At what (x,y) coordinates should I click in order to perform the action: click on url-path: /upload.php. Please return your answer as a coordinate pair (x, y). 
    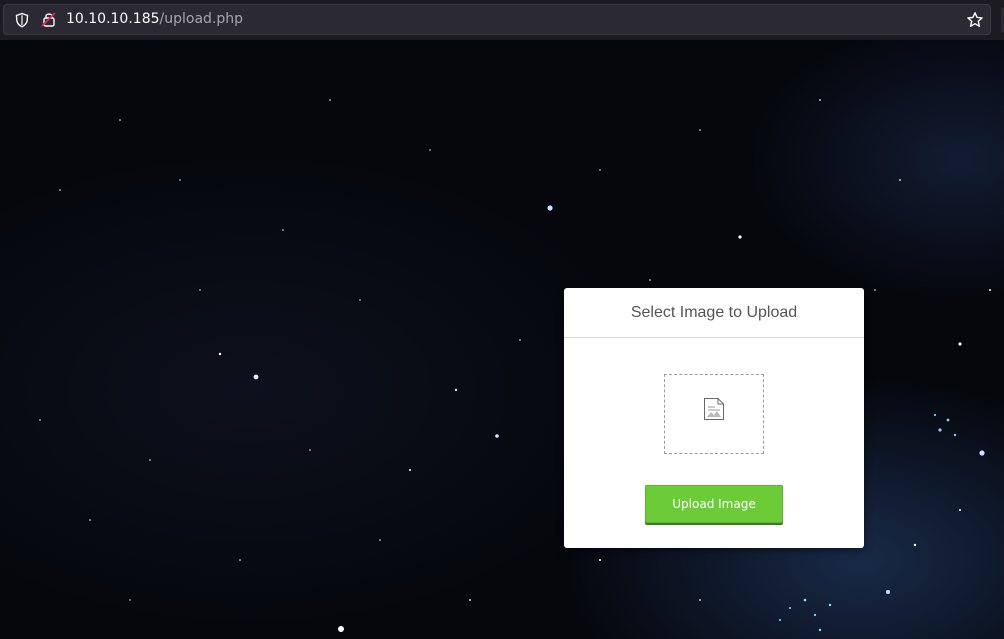
    Looking at the image, I should click on (201, 19).